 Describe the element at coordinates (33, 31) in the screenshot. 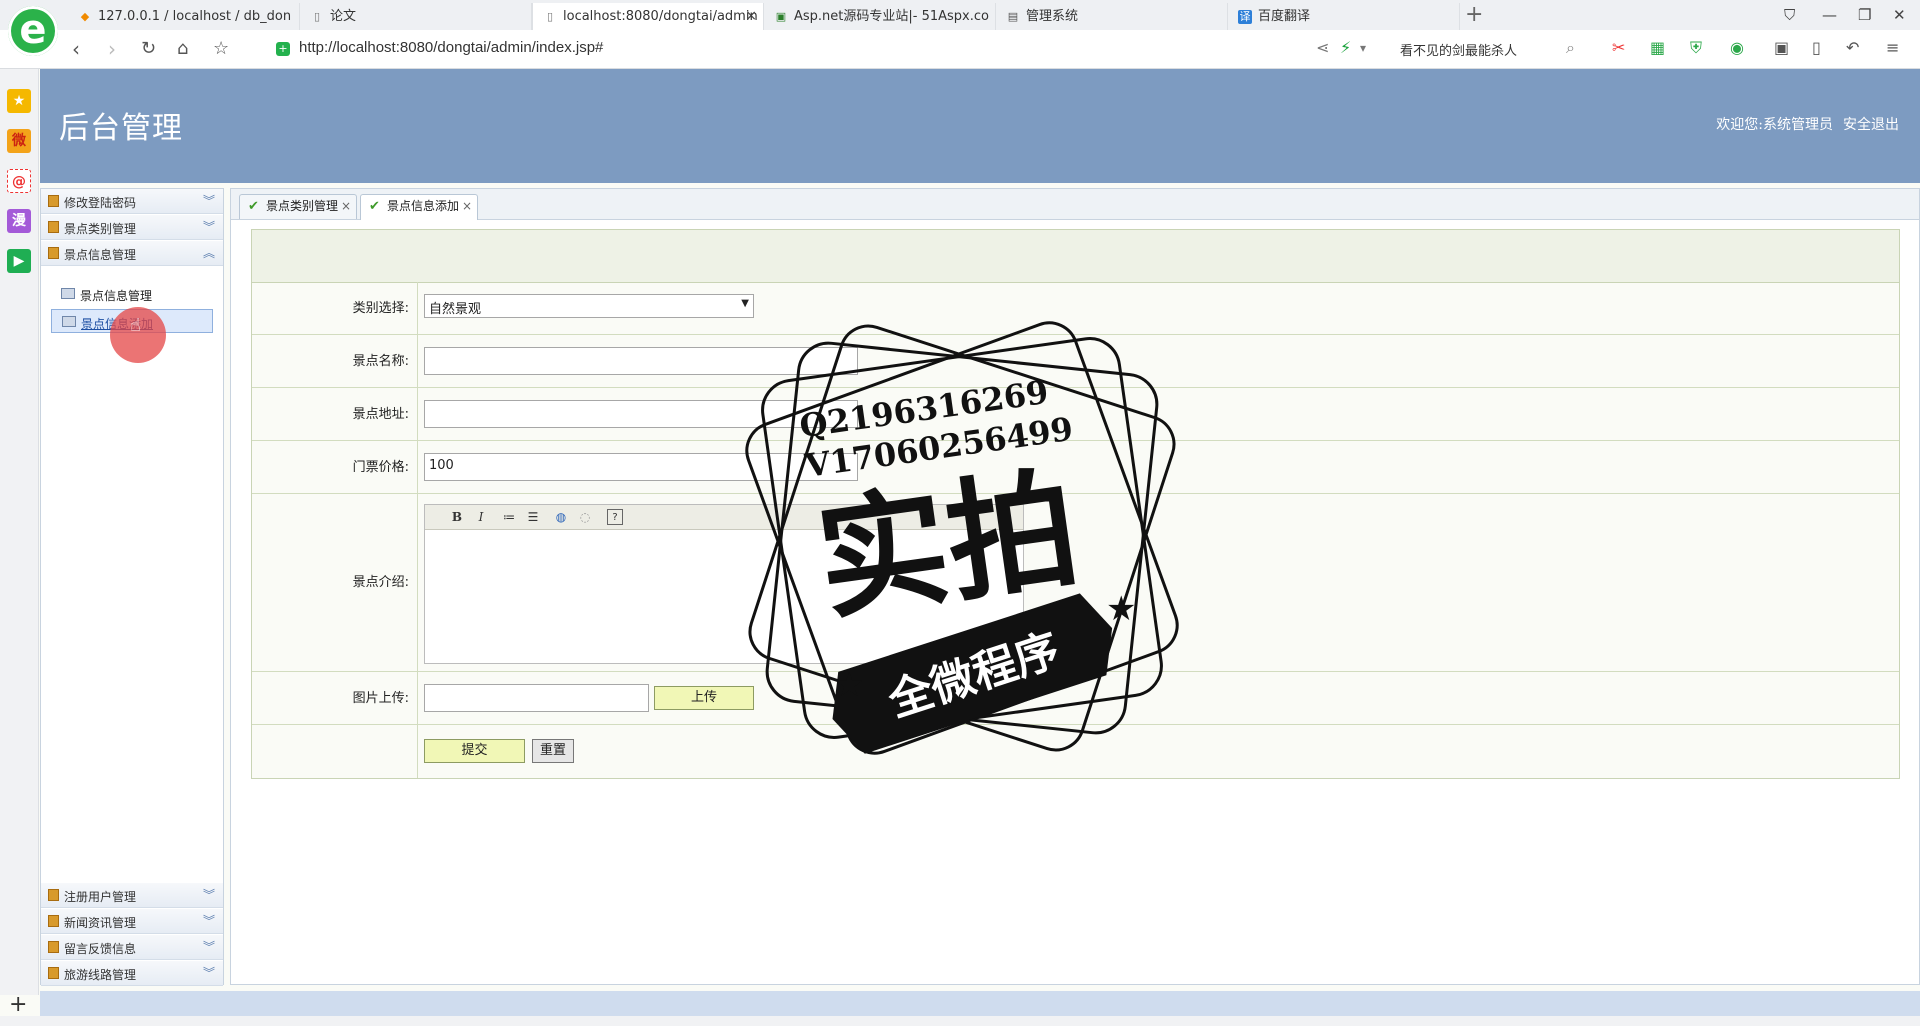

I see `browser-logo-icon: e` at that location.